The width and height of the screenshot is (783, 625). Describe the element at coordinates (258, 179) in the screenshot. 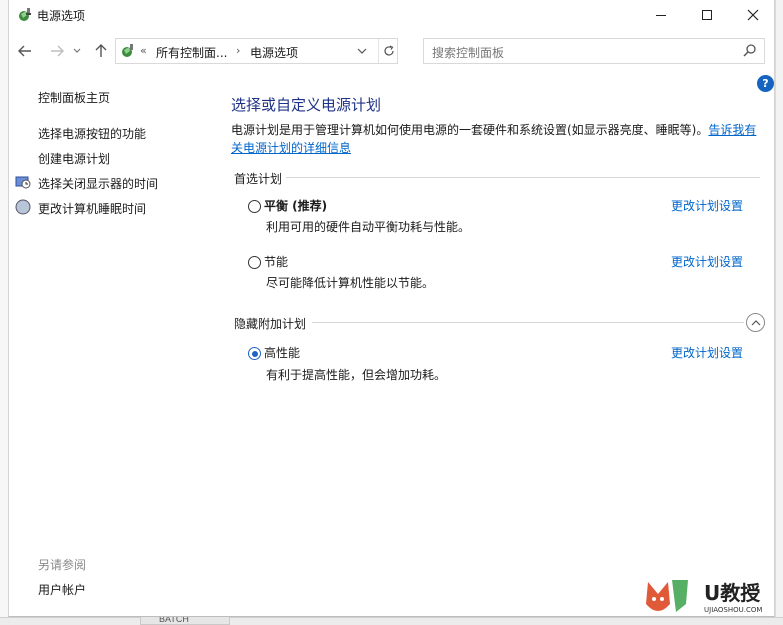

I see `preferred-plans-heading: 首选计划` at that location.